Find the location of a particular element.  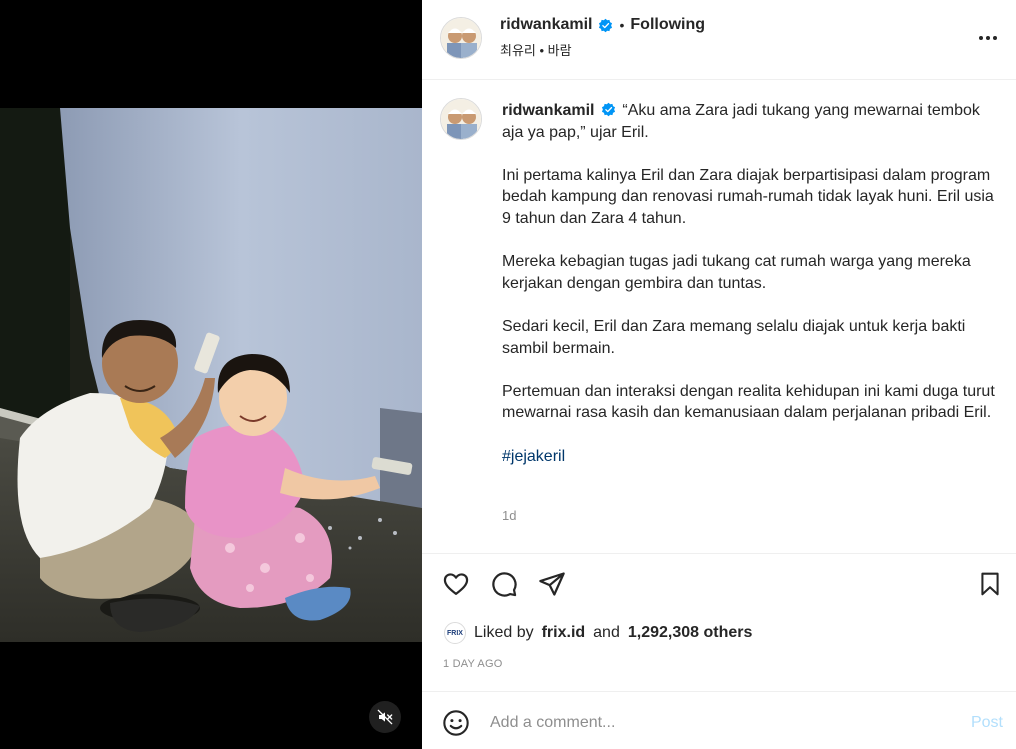

comment-icon is located at coordinates (504, 584).